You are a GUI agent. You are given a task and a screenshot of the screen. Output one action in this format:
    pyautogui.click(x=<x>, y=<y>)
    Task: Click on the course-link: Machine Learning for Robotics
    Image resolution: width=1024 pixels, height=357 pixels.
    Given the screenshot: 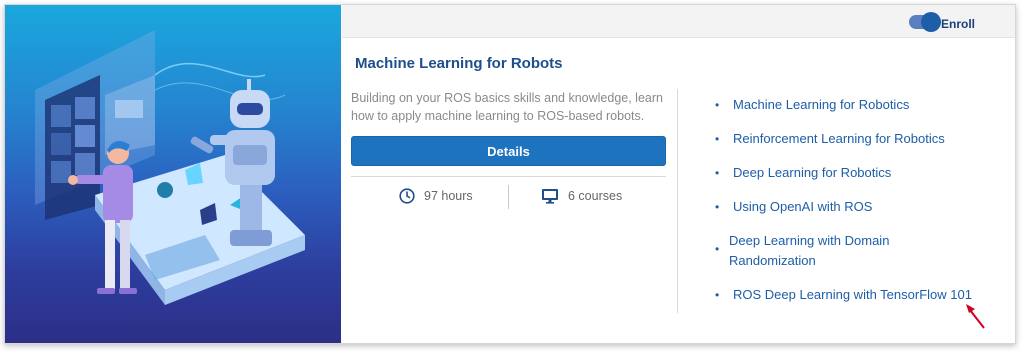 What is the action you would take?
    pyautogui.click(x=860, y=105)
    